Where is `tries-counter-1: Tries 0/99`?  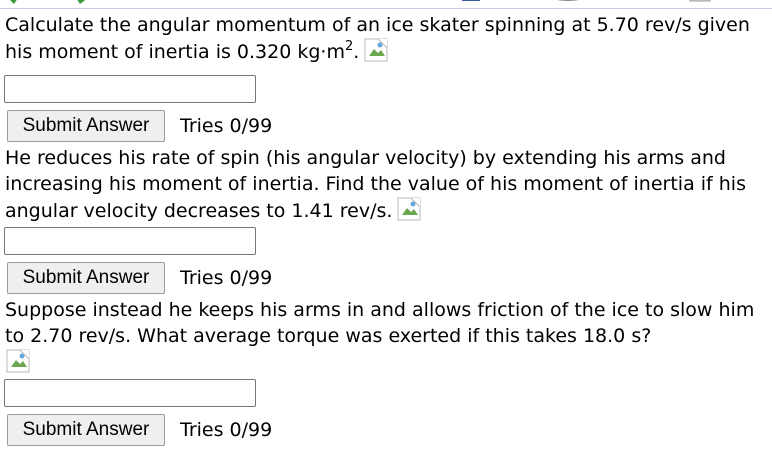
tries-counter-1: Tries 0/99 is located at coordinates (226, 126).